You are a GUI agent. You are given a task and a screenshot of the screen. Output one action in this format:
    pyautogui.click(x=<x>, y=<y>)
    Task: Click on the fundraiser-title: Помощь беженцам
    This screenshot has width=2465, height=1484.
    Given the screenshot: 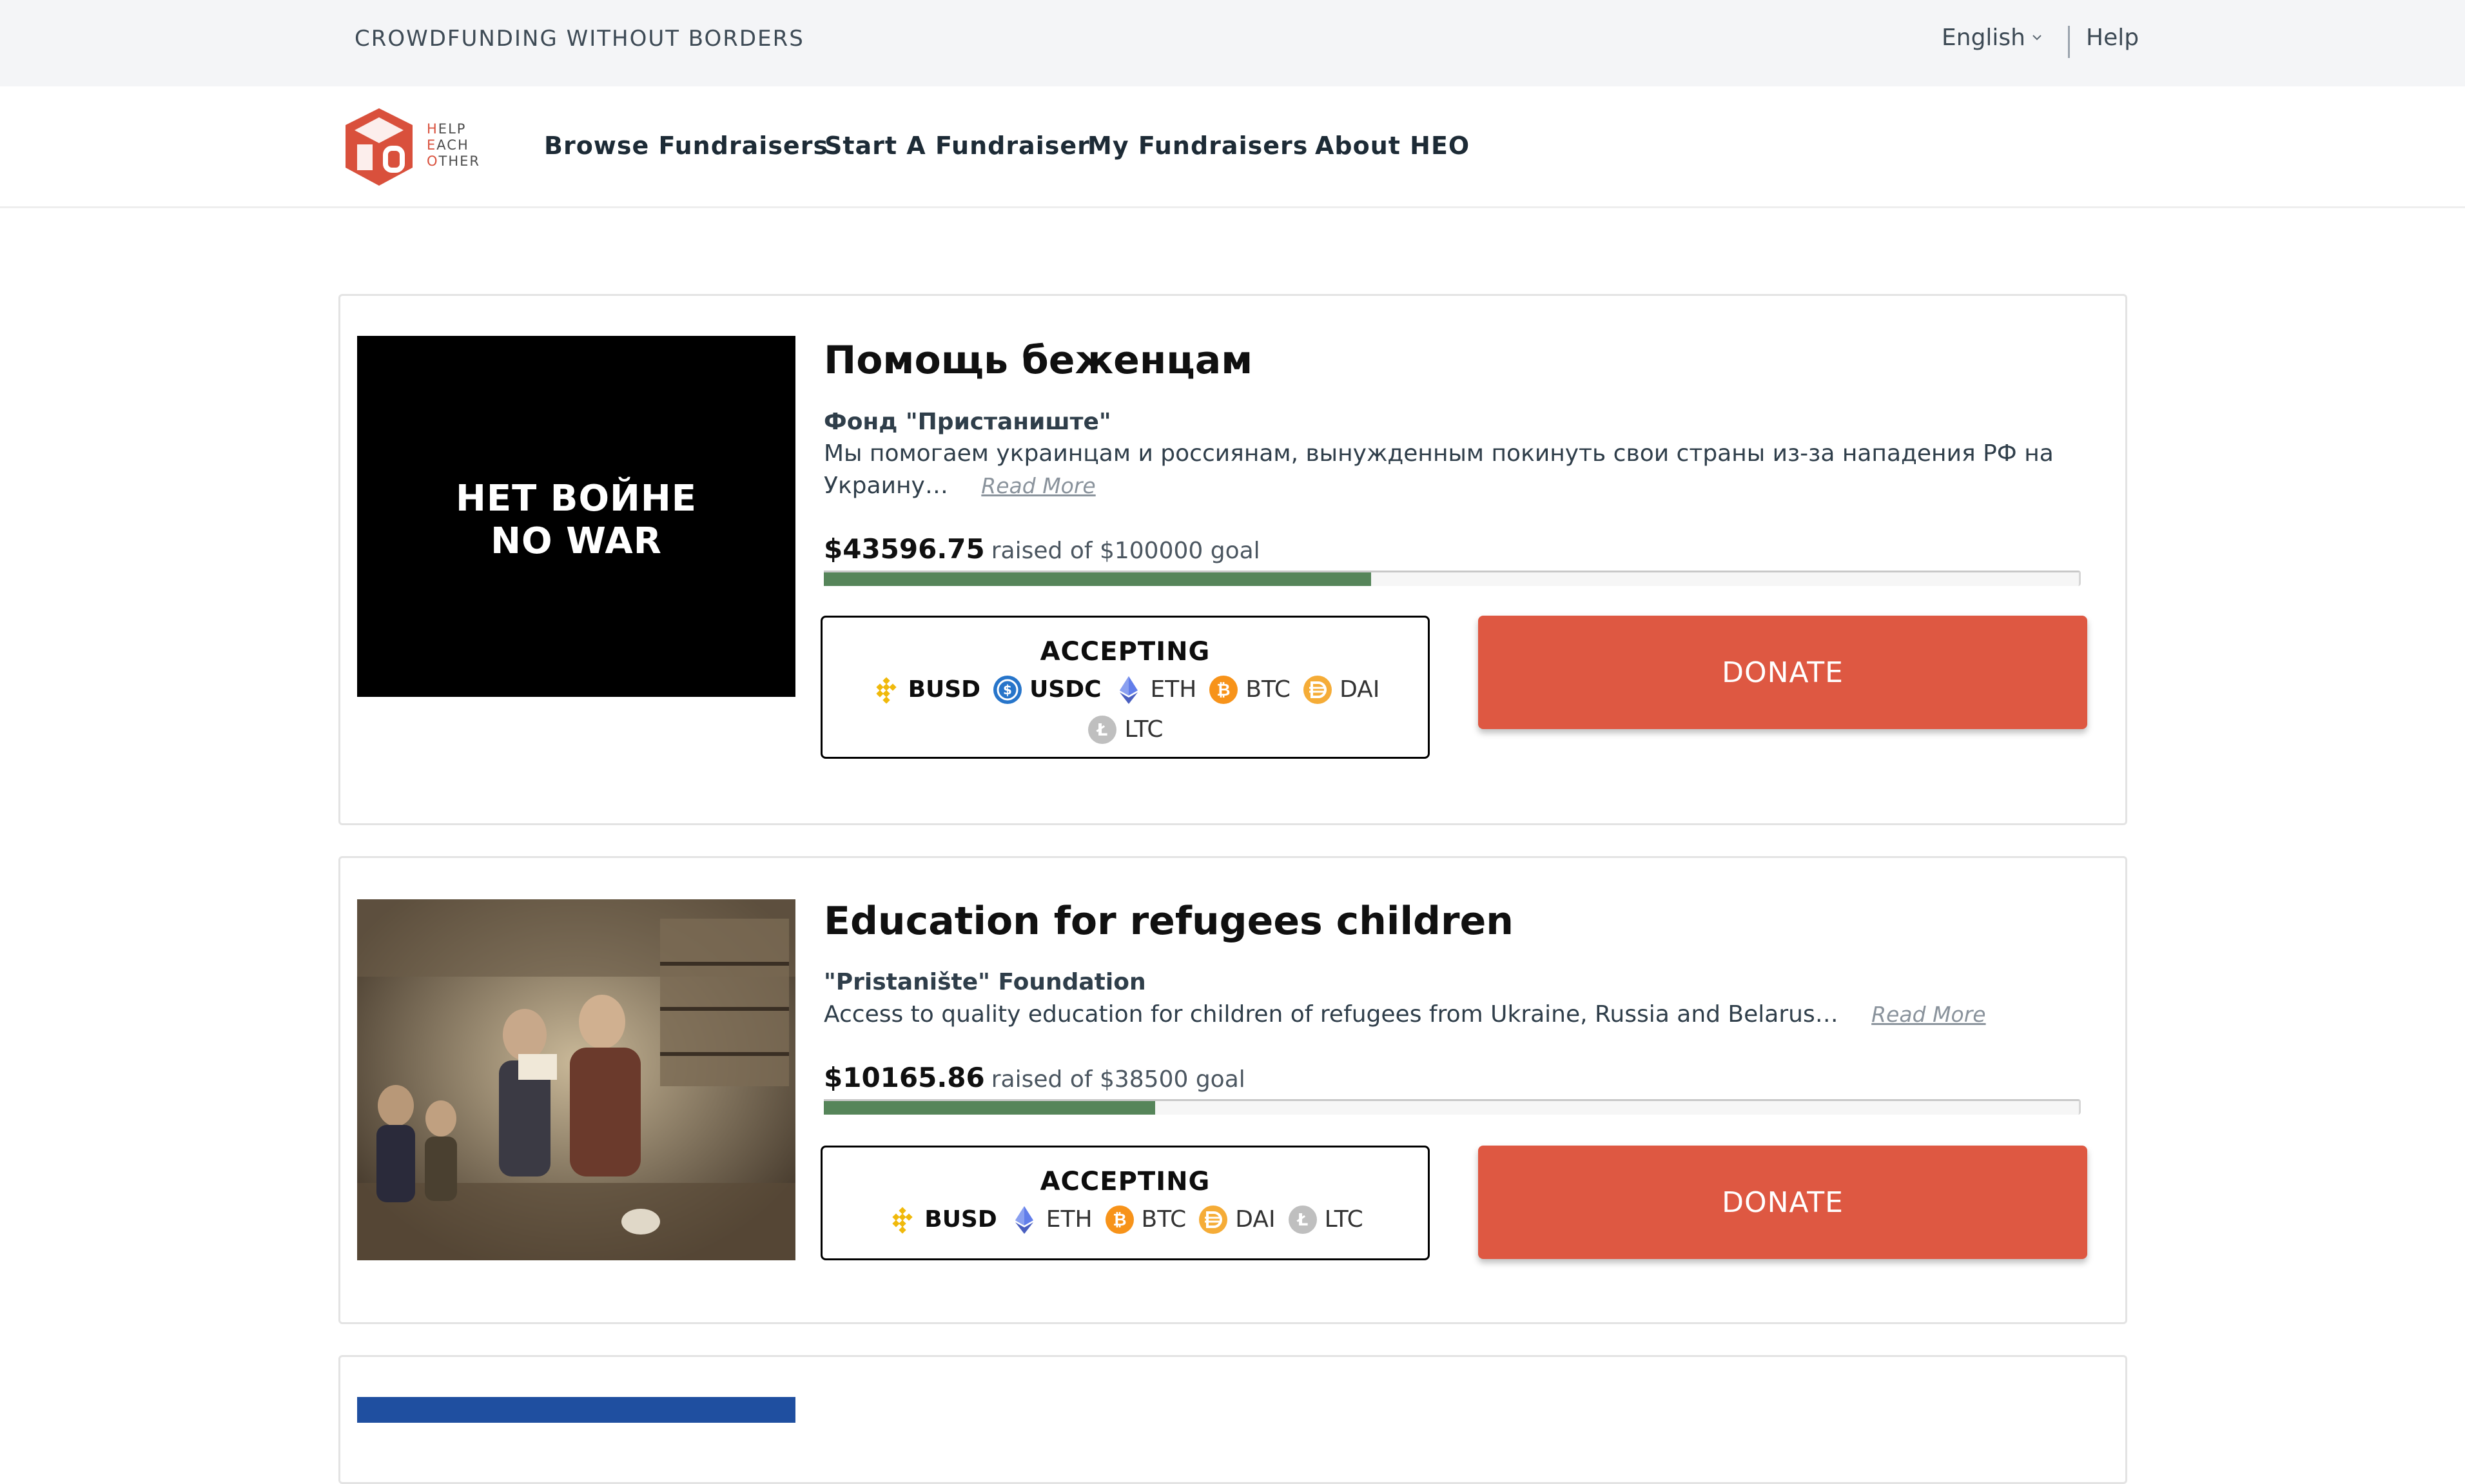 What is the action you would take?
    pyautogui.click(x=1038, y=360)
    